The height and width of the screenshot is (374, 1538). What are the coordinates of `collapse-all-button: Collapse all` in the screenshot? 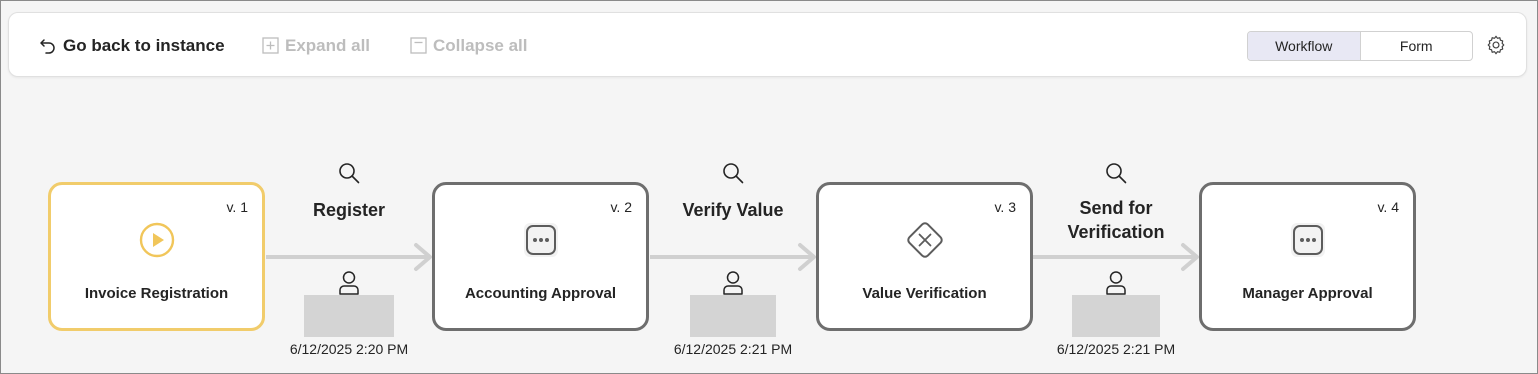 It's located at (468, 45).